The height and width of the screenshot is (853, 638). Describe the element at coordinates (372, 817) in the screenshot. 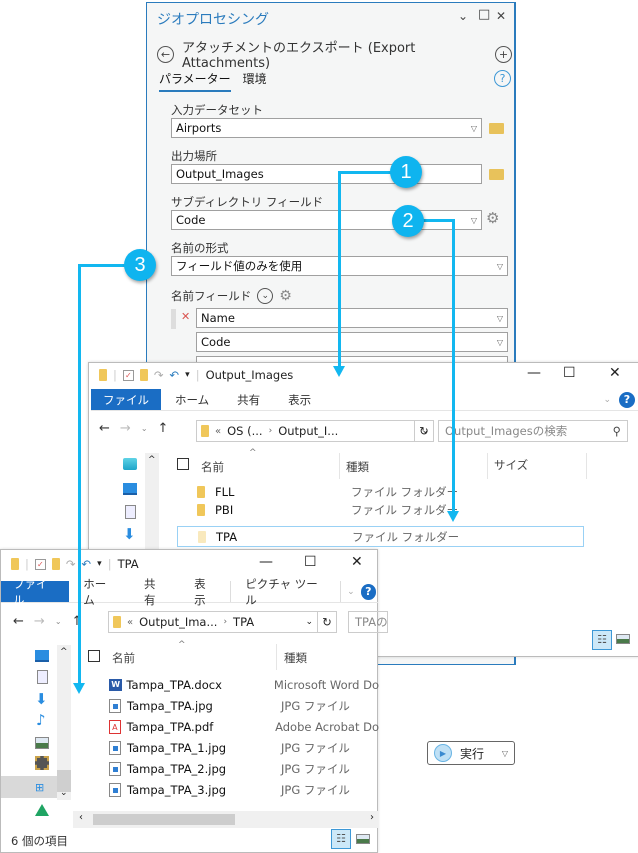

I see `scroll-right-icon: ›` at that location.